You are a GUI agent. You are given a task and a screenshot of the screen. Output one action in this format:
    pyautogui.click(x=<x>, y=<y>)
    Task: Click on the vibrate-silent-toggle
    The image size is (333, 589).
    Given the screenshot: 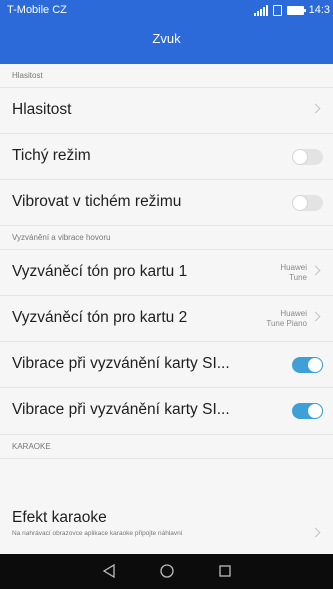 What is the action you would take?
    pyautogui.click(x=307, y=203)
    